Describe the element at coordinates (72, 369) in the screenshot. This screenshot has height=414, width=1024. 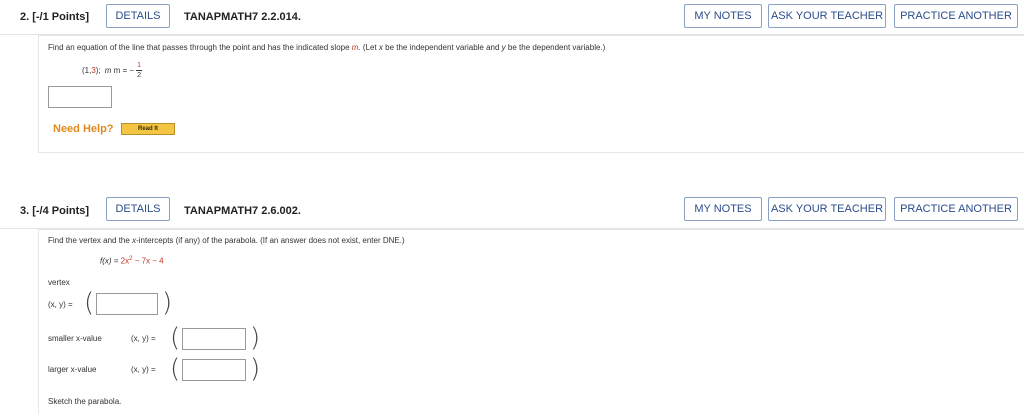
I see `larger-x-label: larger x-value` at that location.